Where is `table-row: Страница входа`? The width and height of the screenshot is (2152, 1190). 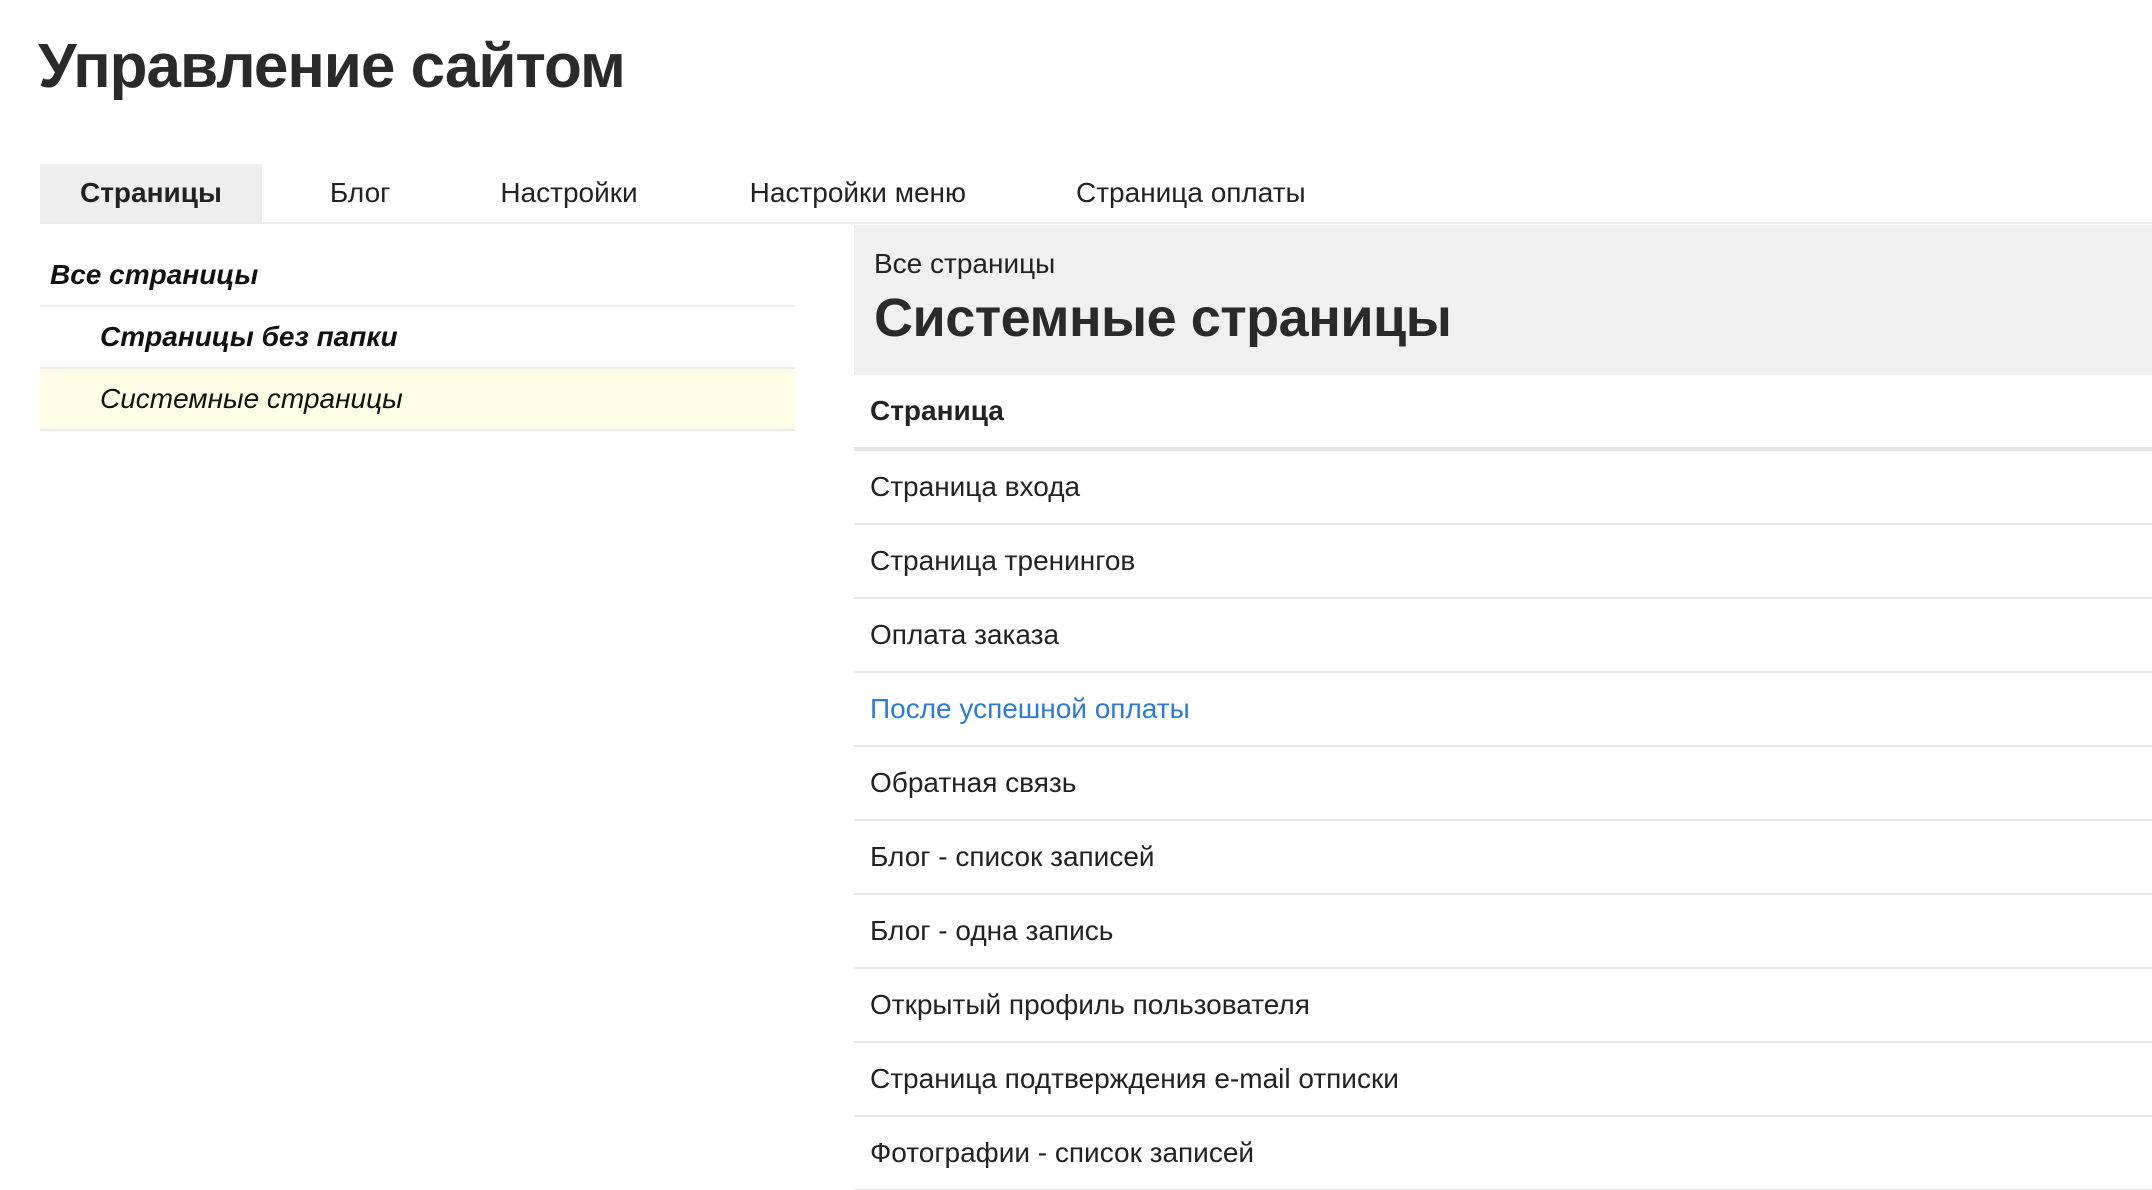 table-row: Страница входа is located at coordinates (1503, 488).